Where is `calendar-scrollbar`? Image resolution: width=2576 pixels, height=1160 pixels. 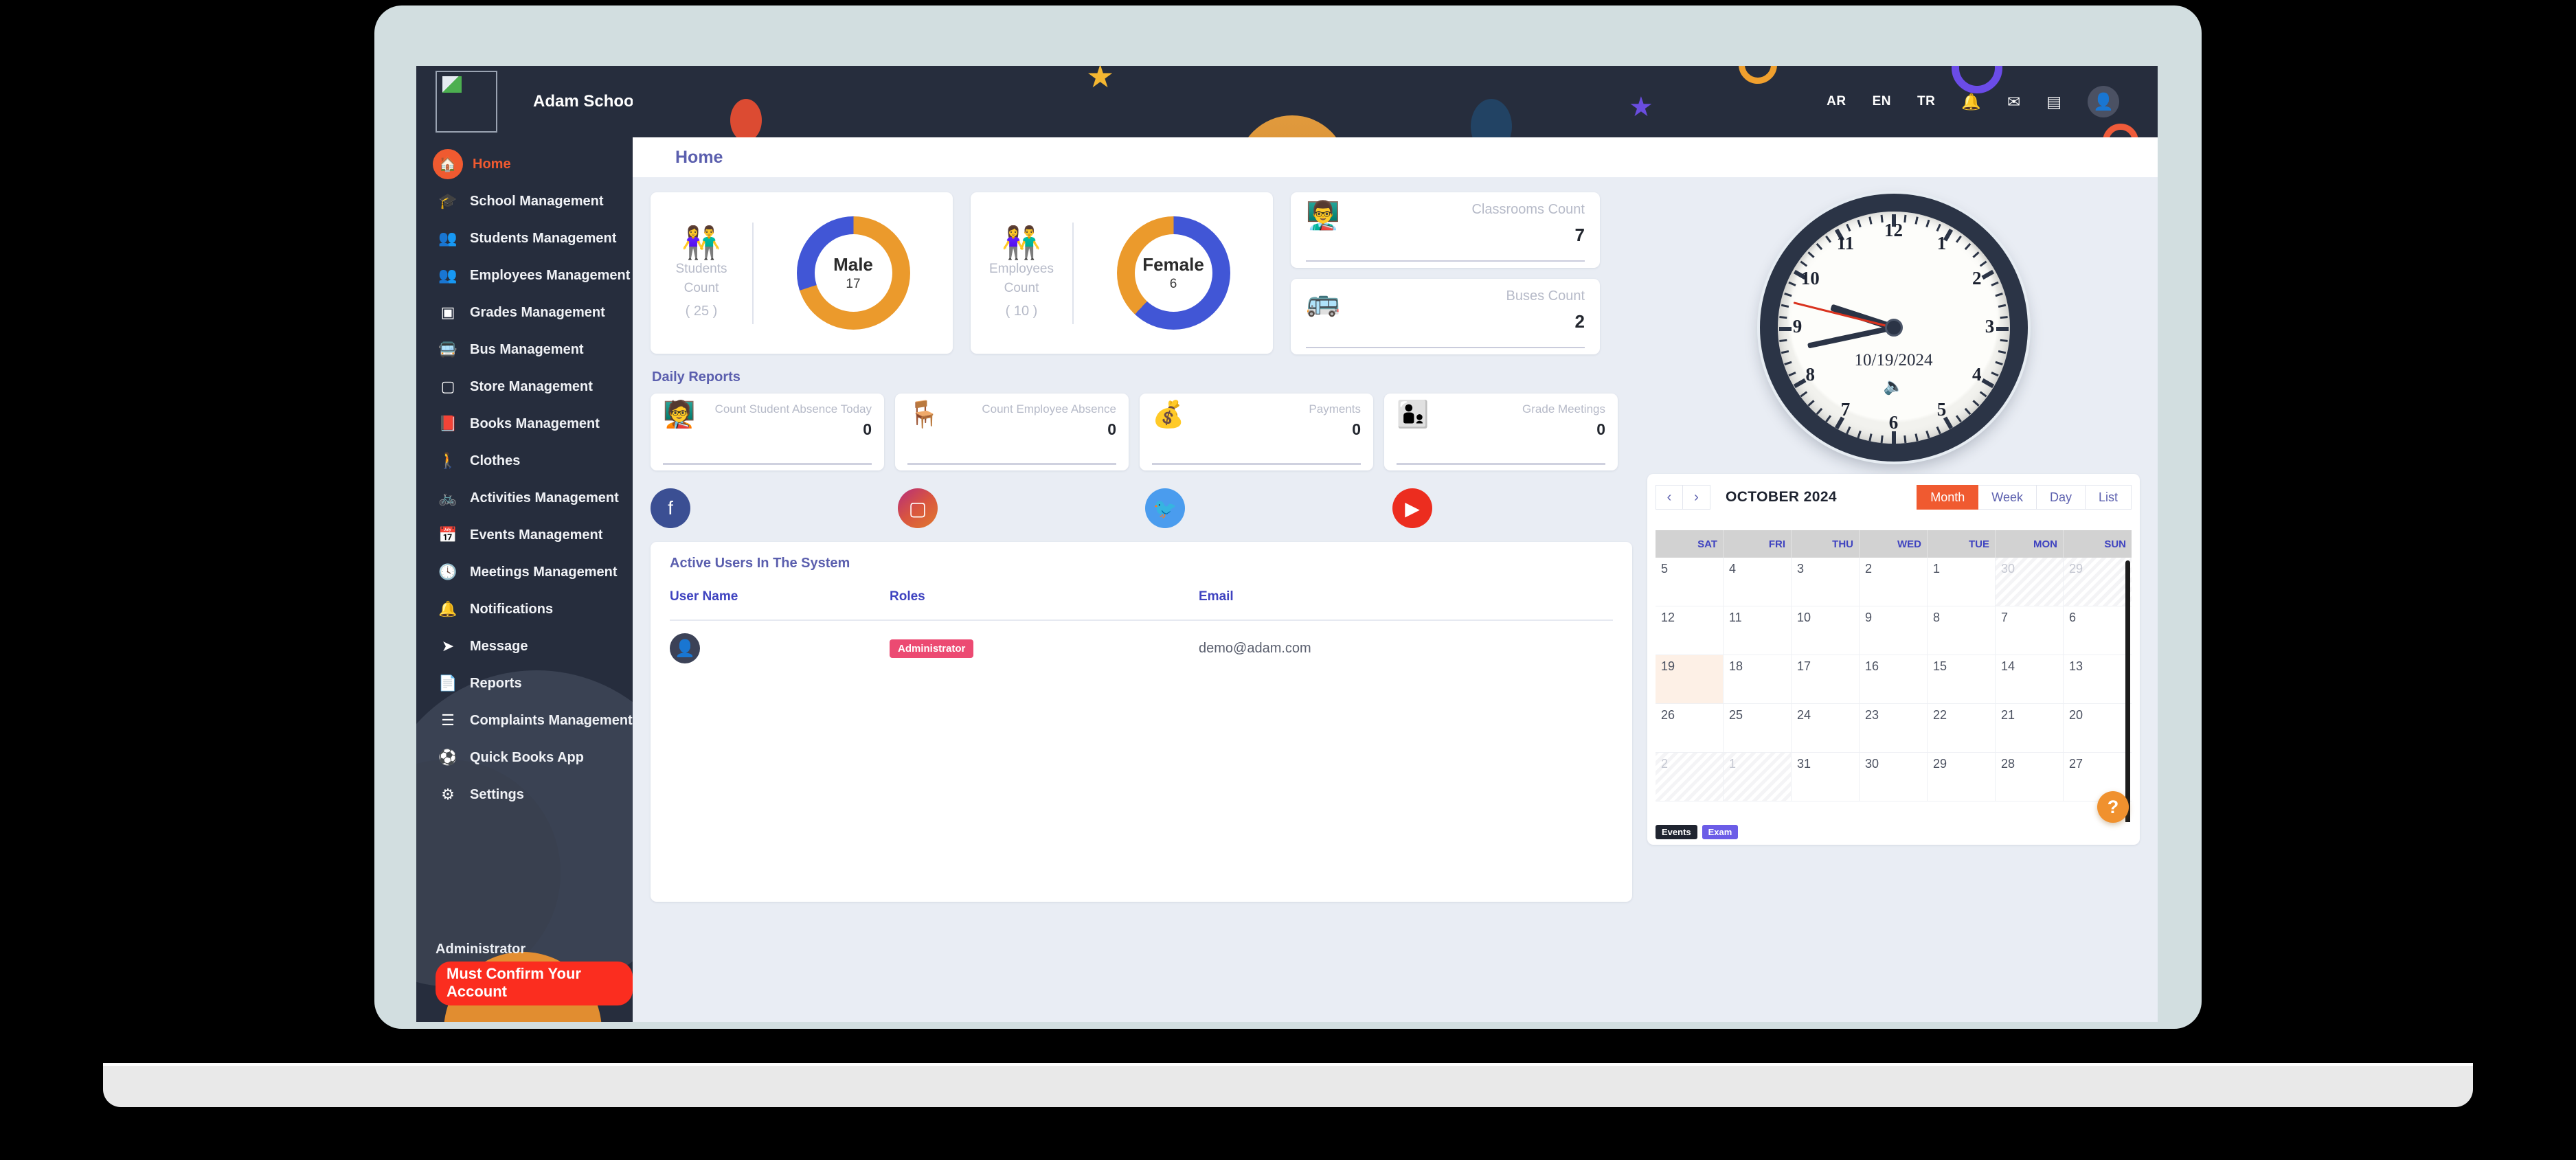 calendar-scrollbar is located at coordinates (2127, 691).